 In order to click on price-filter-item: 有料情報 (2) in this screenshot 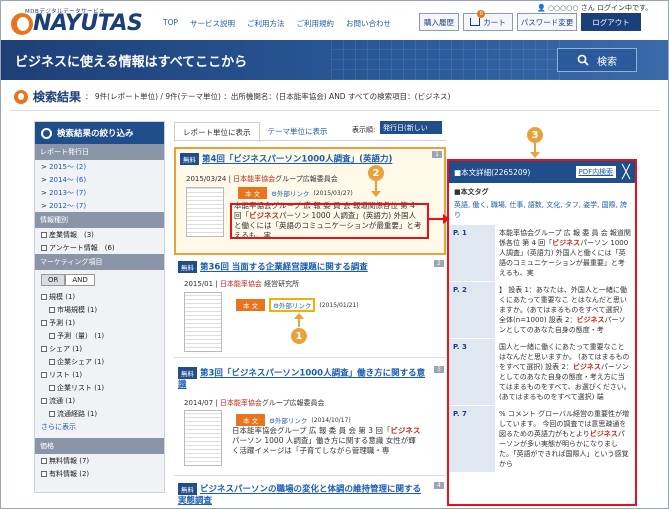, I will do `click(99, 473)`.